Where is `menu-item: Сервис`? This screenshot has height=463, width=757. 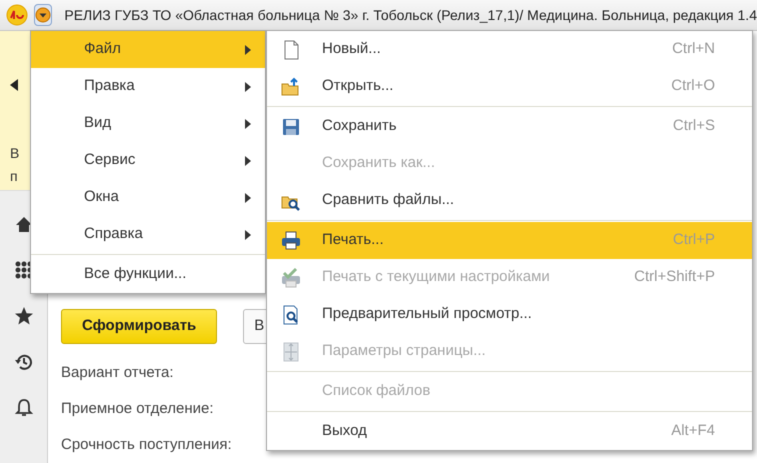 menu-item: Сервис is located at coordinates (148, 160).